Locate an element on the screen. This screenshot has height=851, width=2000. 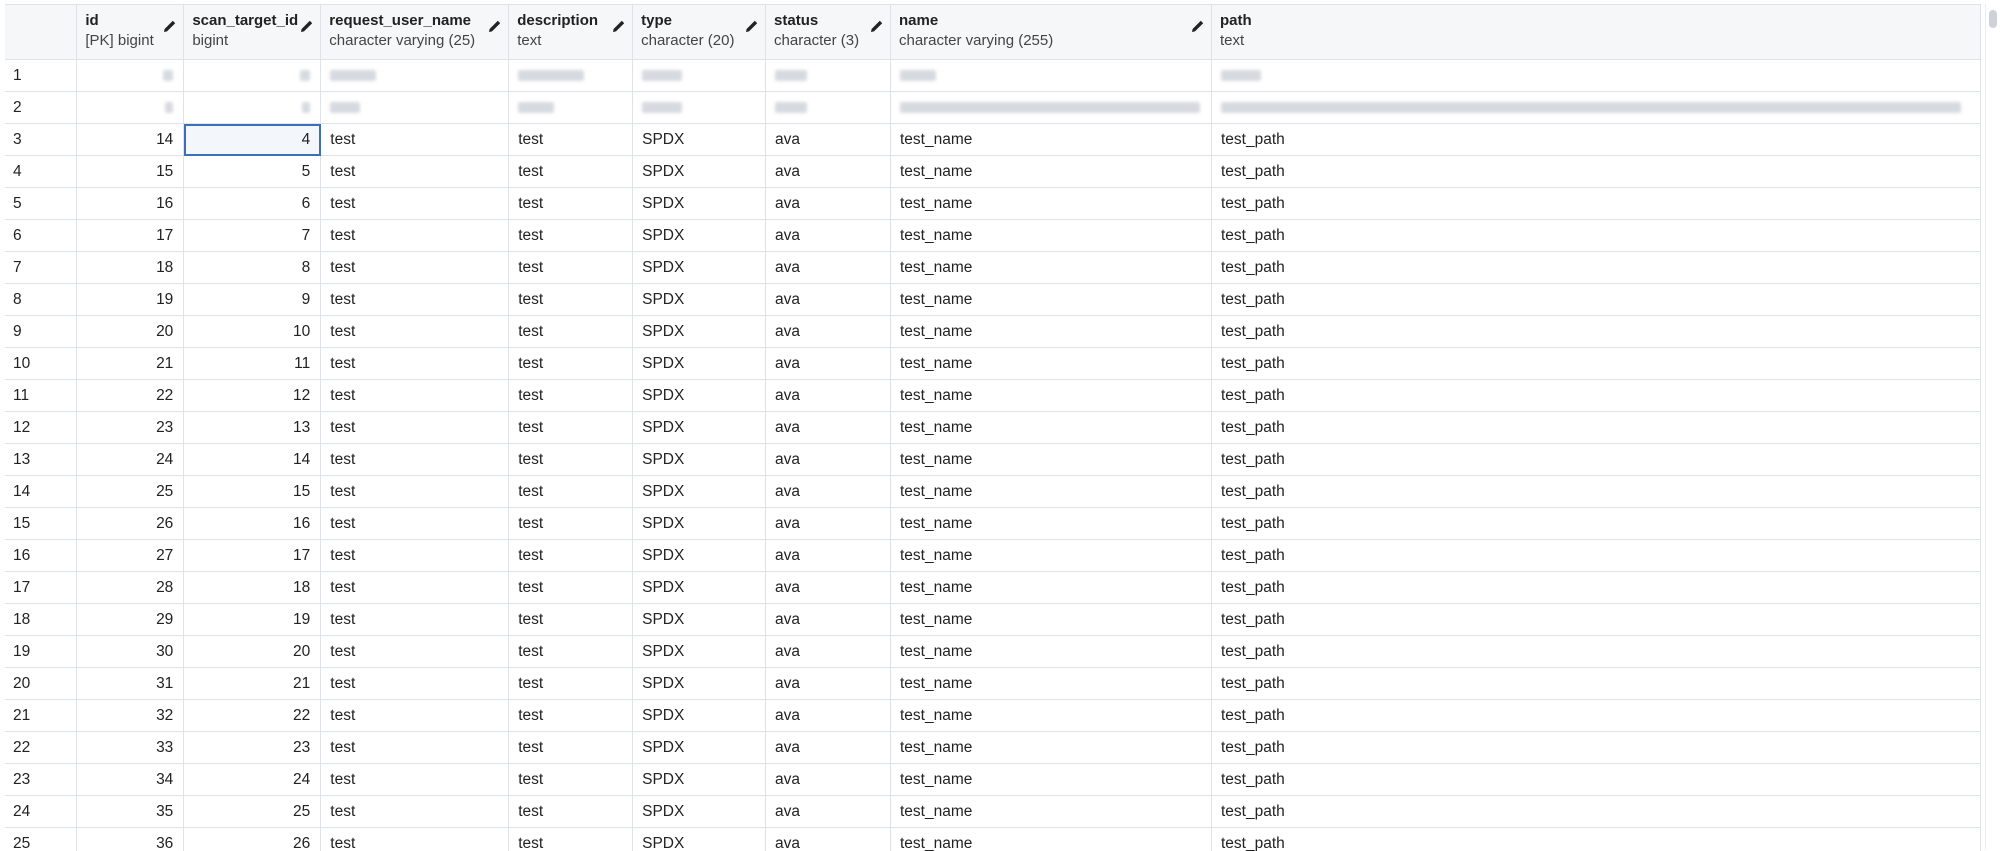
table-row: 182919testtestSPDXavatest_nametest_path is located at coordinates (993, 620).